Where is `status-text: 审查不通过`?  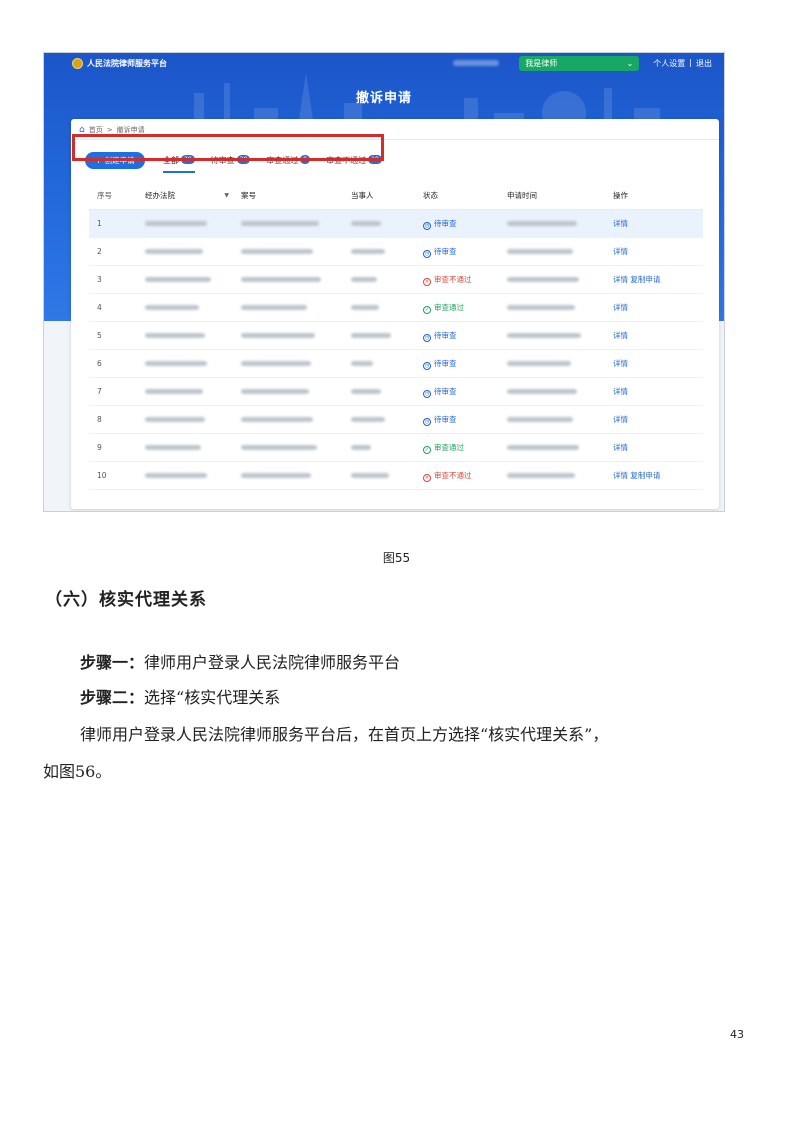 status-text: 审查不通过 is located at coordinates (453, 279).